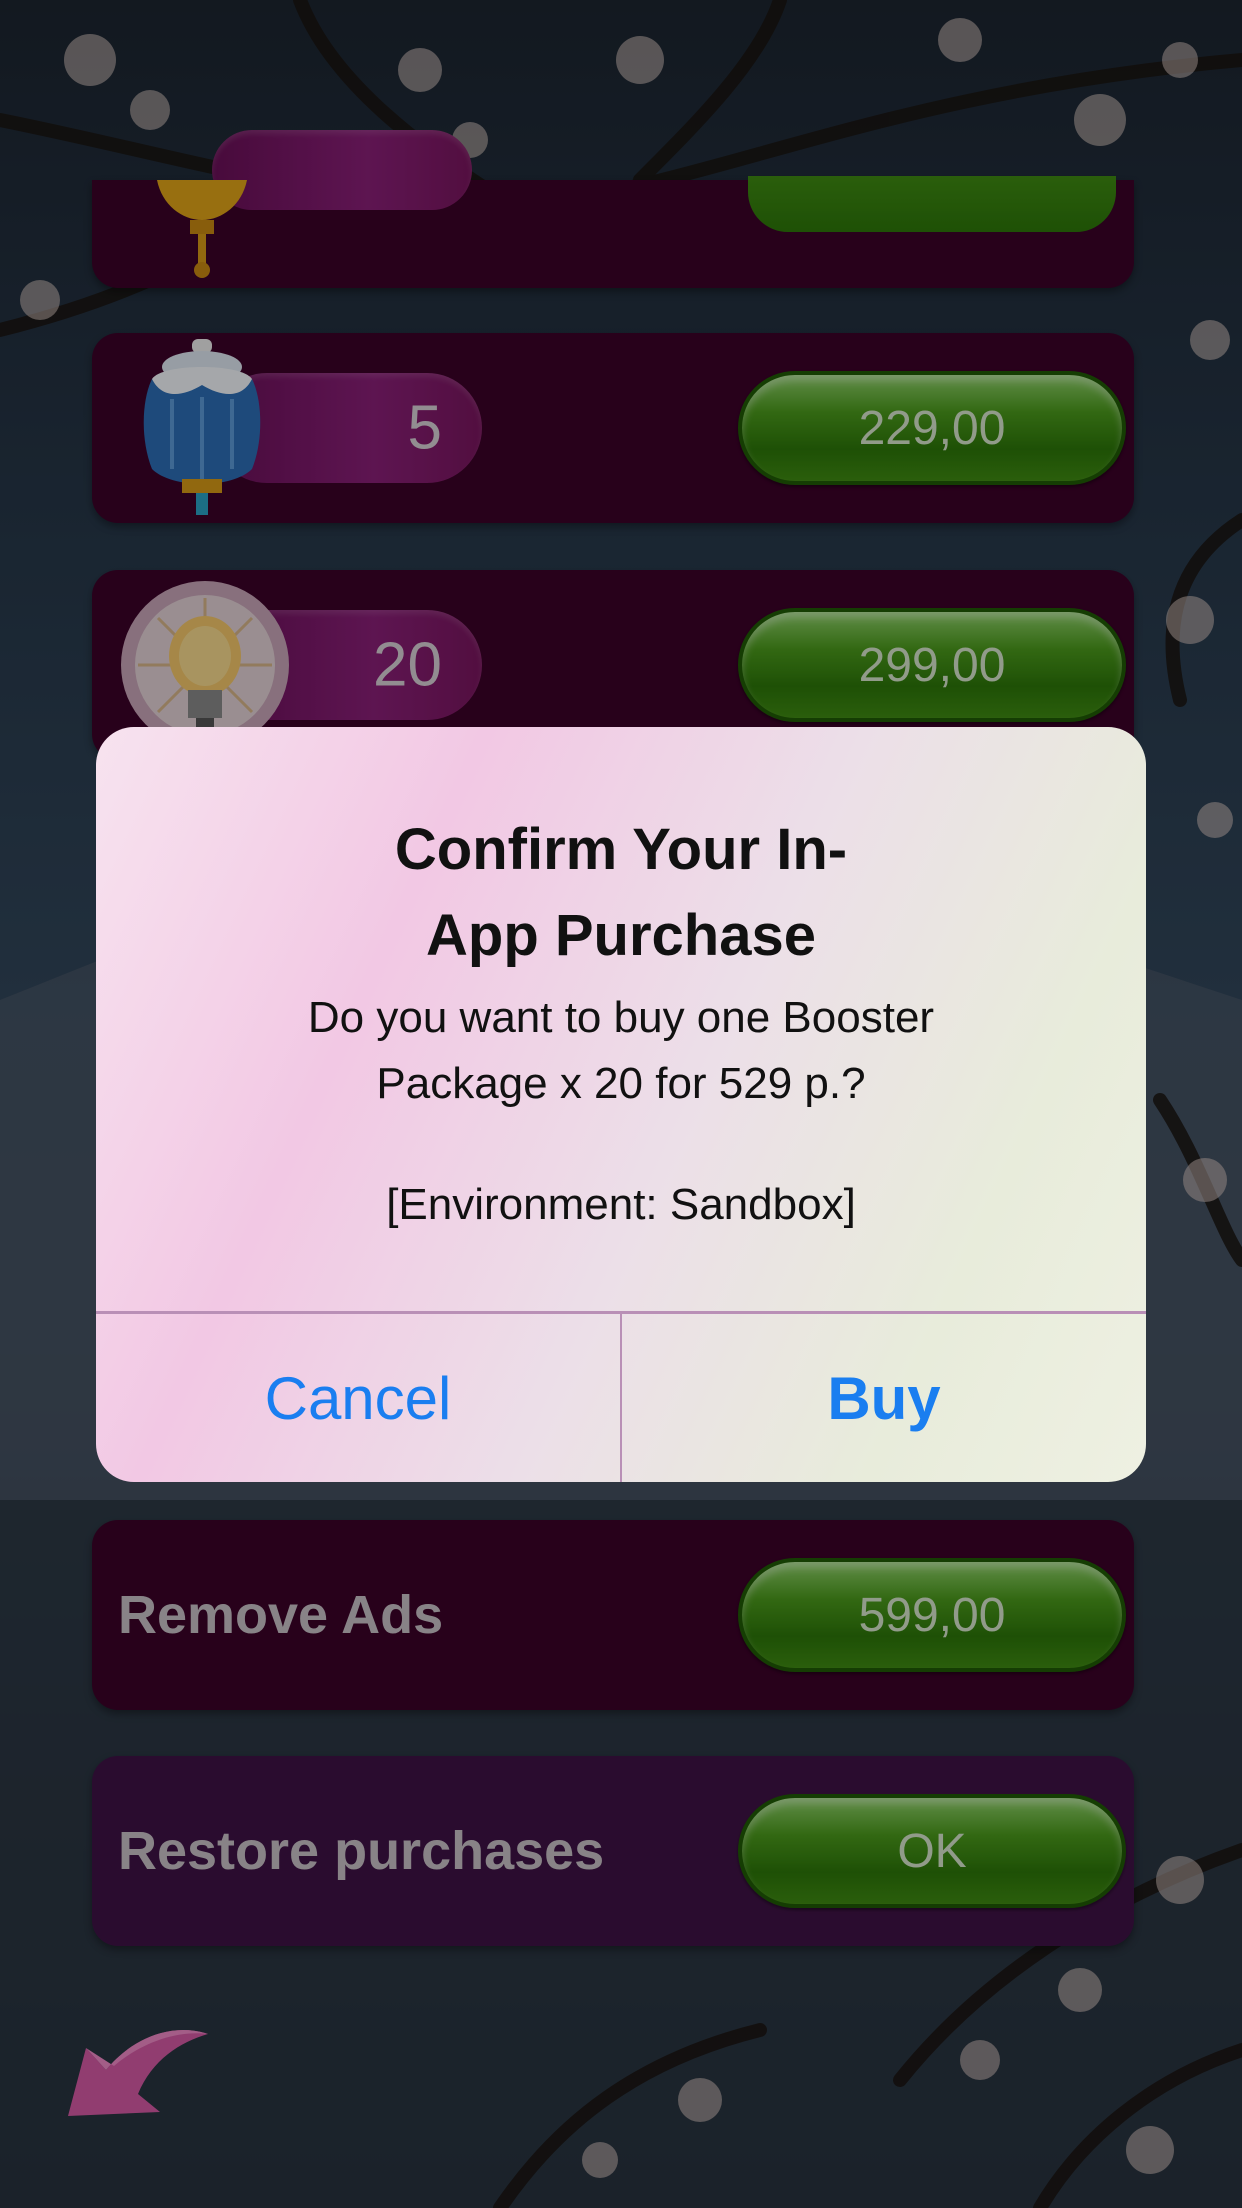 The width and height of the screenshot is (1242, 2208). What do you see at coordinates (202, 434) in the screenshot?
I see `lantern-blue-icon` at bounding box center [202, 434].